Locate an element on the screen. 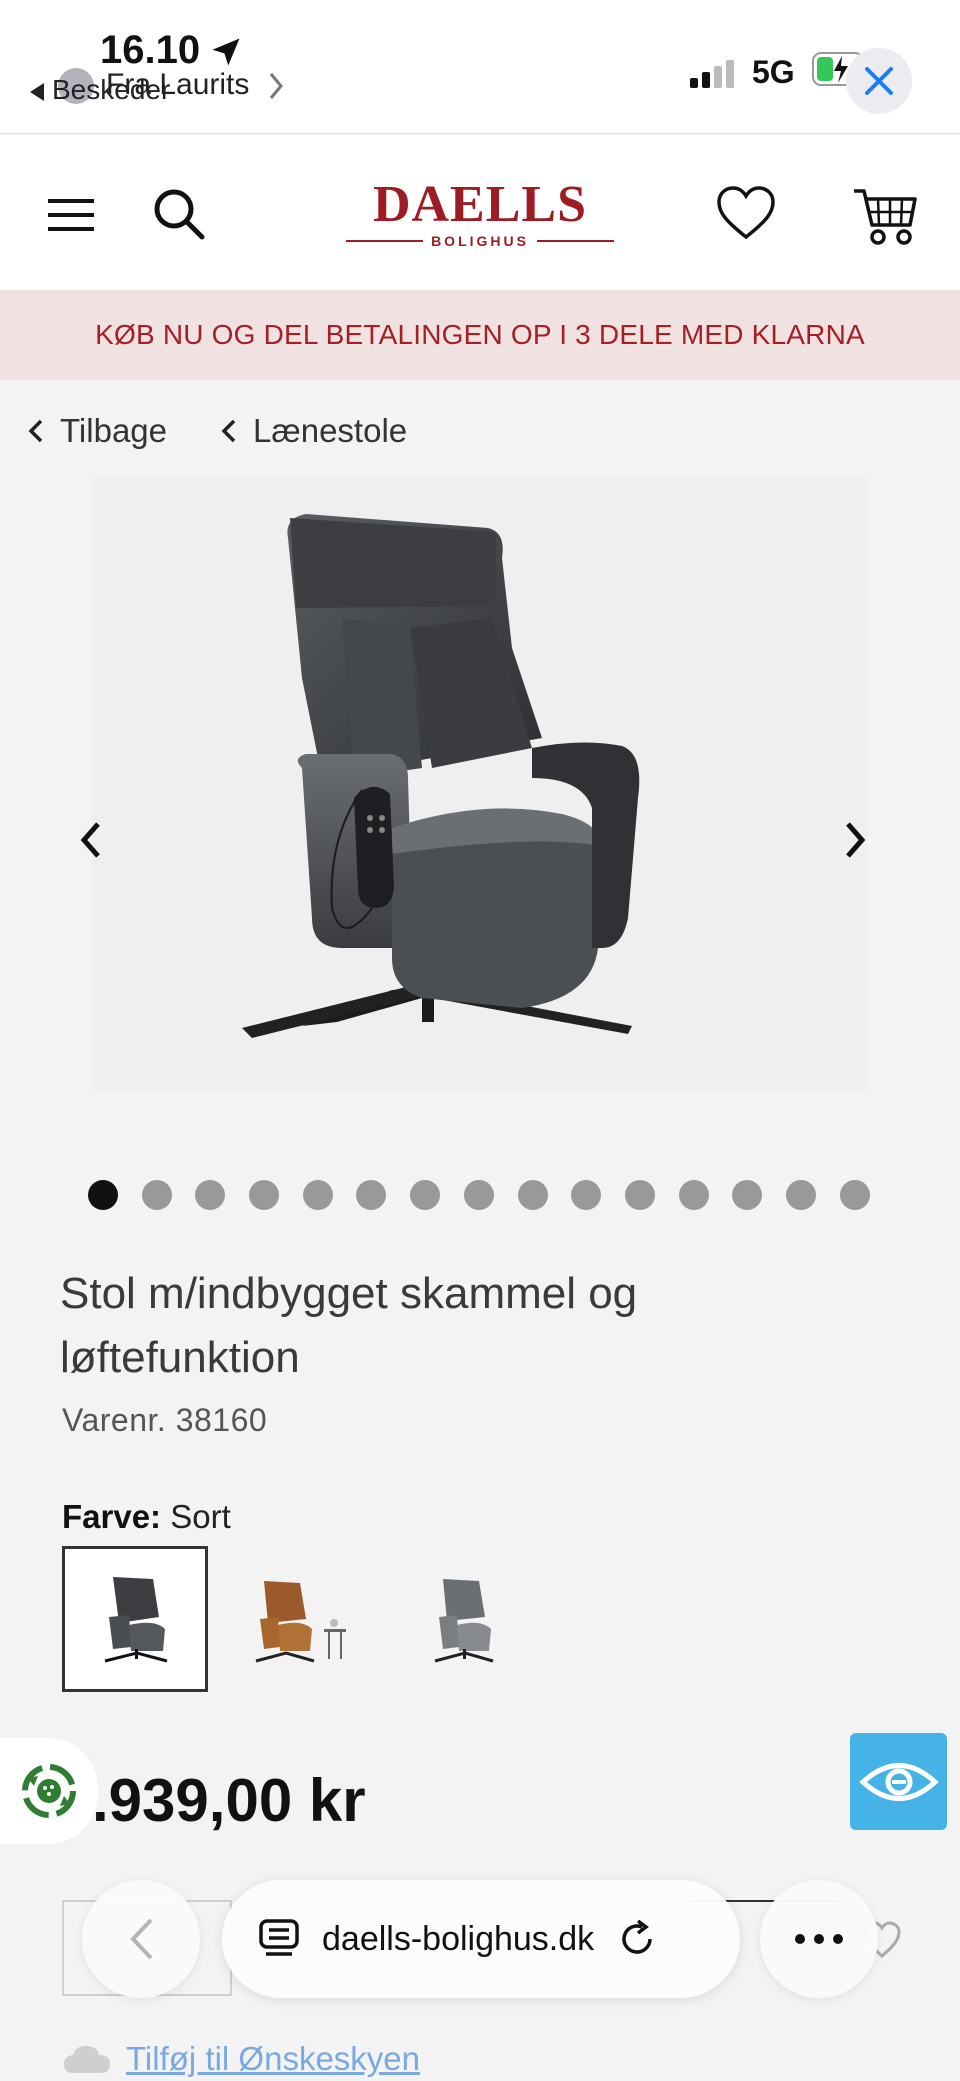  site-header: DAELLS BOLIGHUS is located at coordinates (480, 212).